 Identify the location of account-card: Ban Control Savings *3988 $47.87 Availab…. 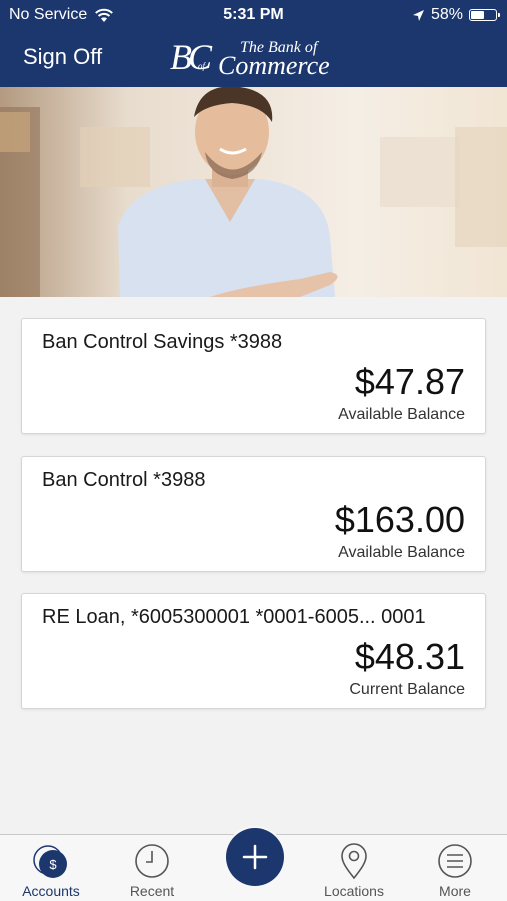
(253, 376).